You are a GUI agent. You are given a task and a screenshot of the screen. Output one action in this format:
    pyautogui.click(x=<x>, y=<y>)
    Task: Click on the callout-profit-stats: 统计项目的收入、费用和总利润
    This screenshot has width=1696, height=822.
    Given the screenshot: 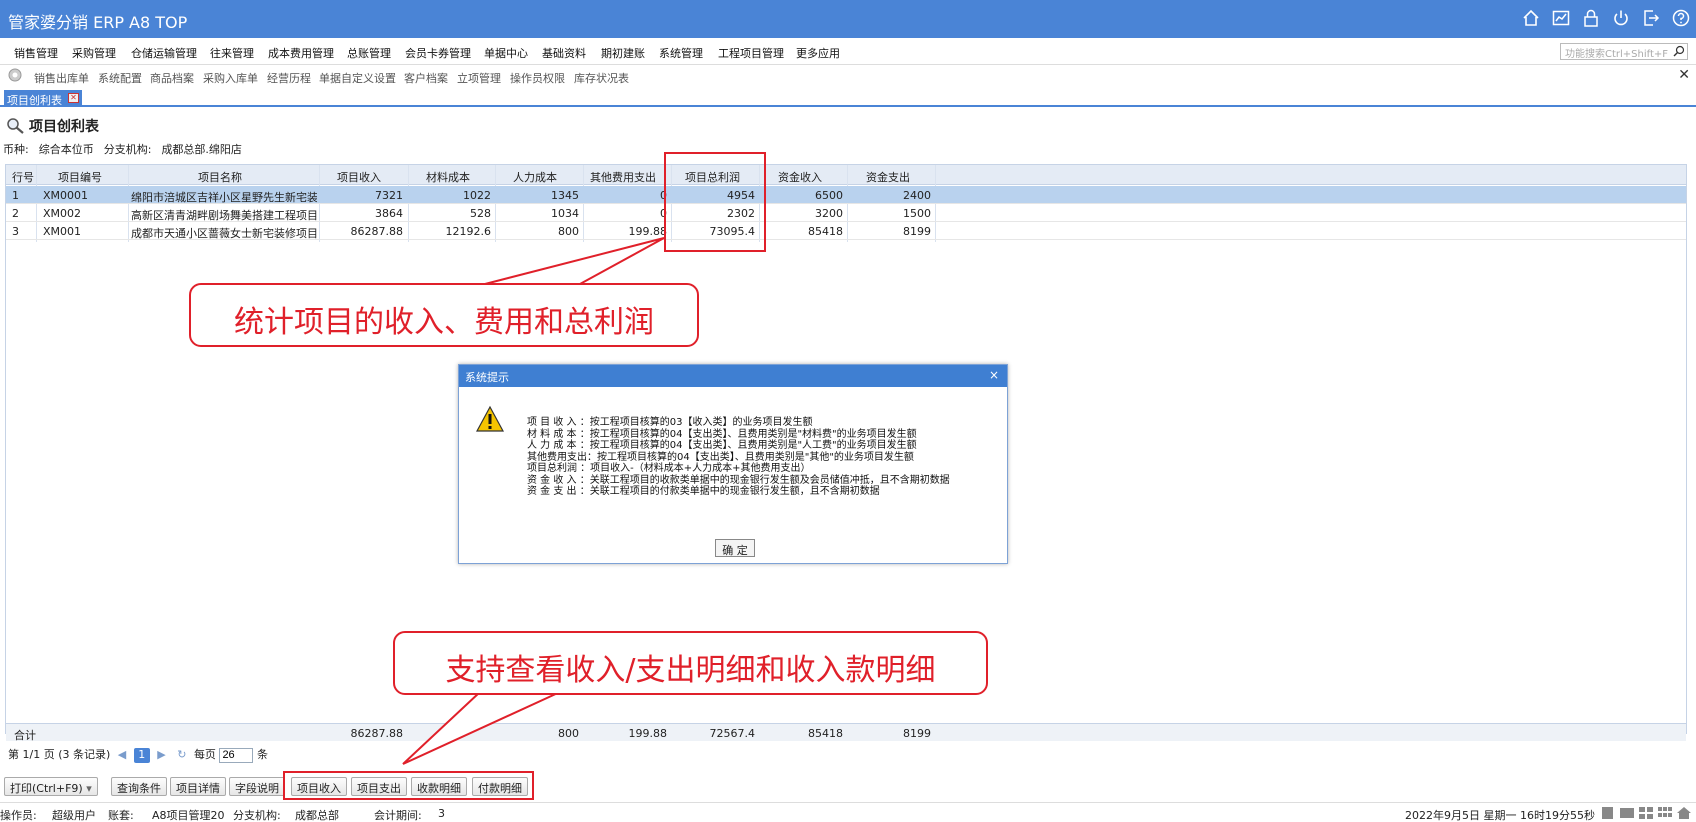 What is the action you would take?
    pyautogui.click(x=444, y=315)
    